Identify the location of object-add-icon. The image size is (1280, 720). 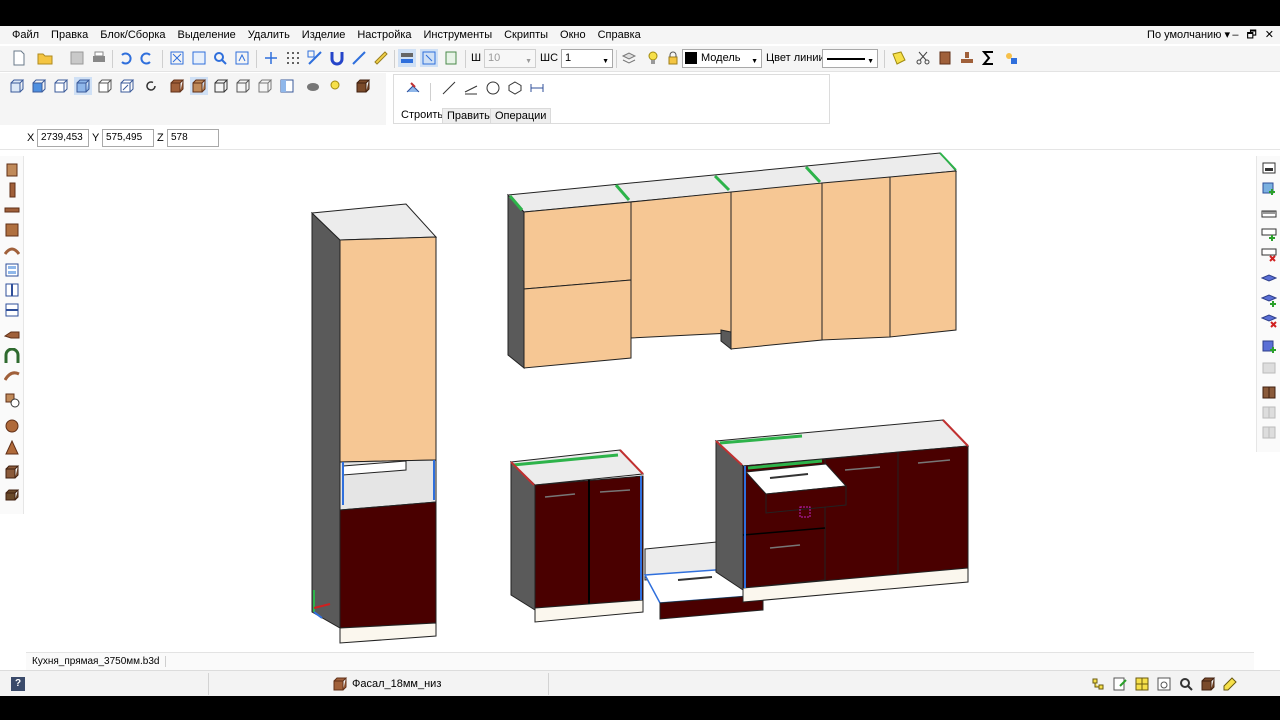
(1269, 188).